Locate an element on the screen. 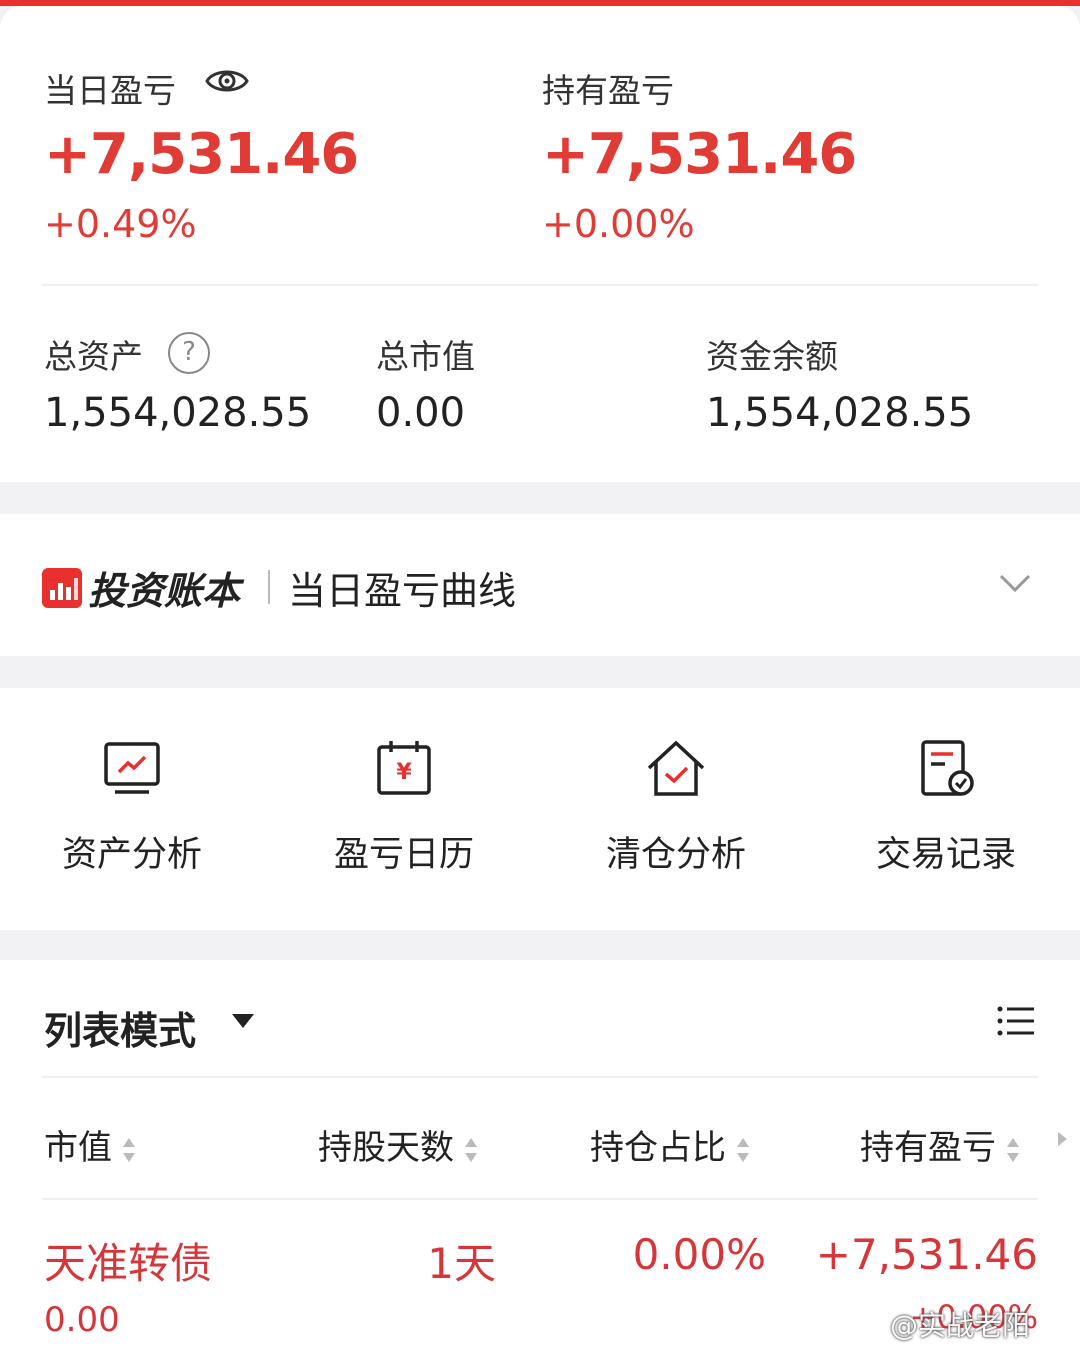 This screenshot has height=1355, width=1080. watermark: @实战老阳 is located at coordinates (960, 1325).